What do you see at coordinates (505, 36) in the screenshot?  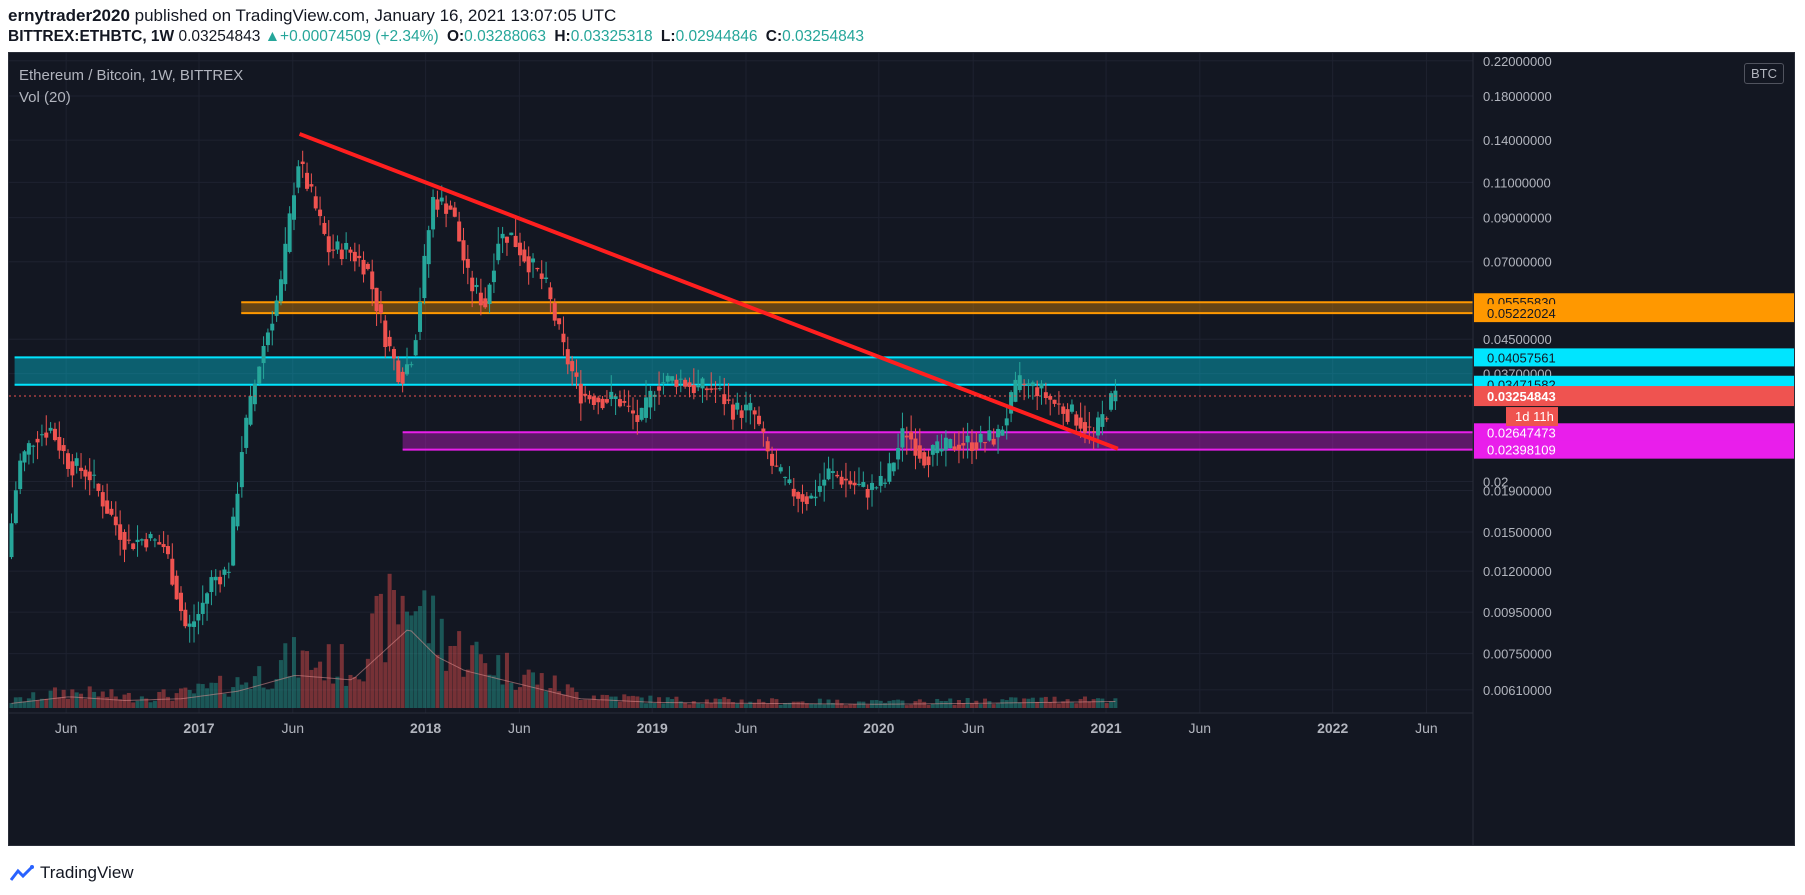 I see `open-value: 0.03288063` at bounding box center [505, 36].